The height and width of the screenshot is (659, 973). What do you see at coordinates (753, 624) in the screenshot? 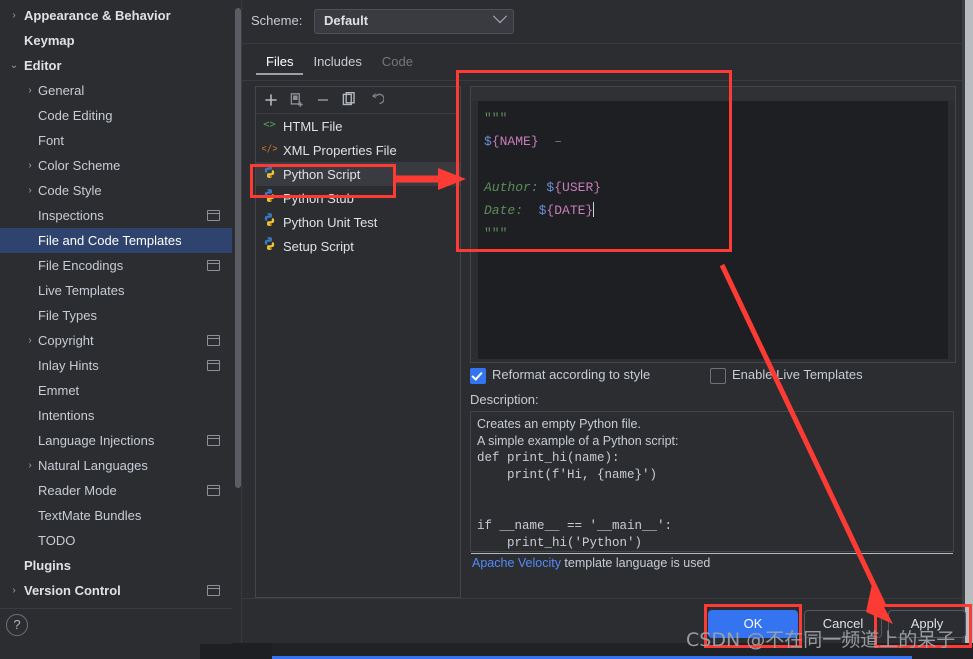
I see `ok-button: OK` at bounding box center [753, 624].